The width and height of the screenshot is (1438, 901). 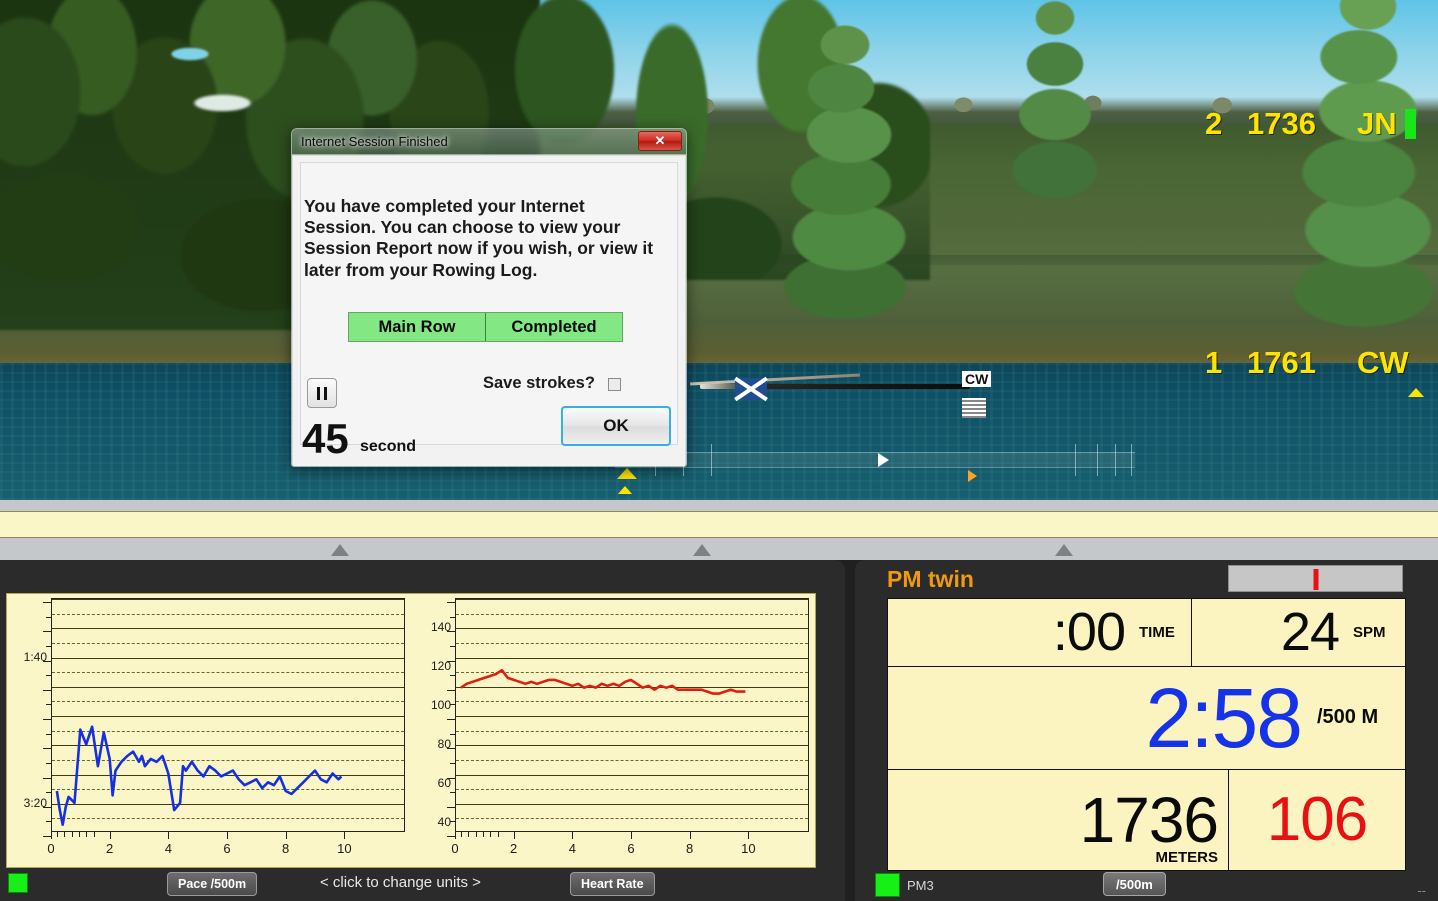 What do you see at coordinates (1186, 857) in the screenshot?
I see `pm-meters-unit: METERS` at bounding box center [1186, 857].